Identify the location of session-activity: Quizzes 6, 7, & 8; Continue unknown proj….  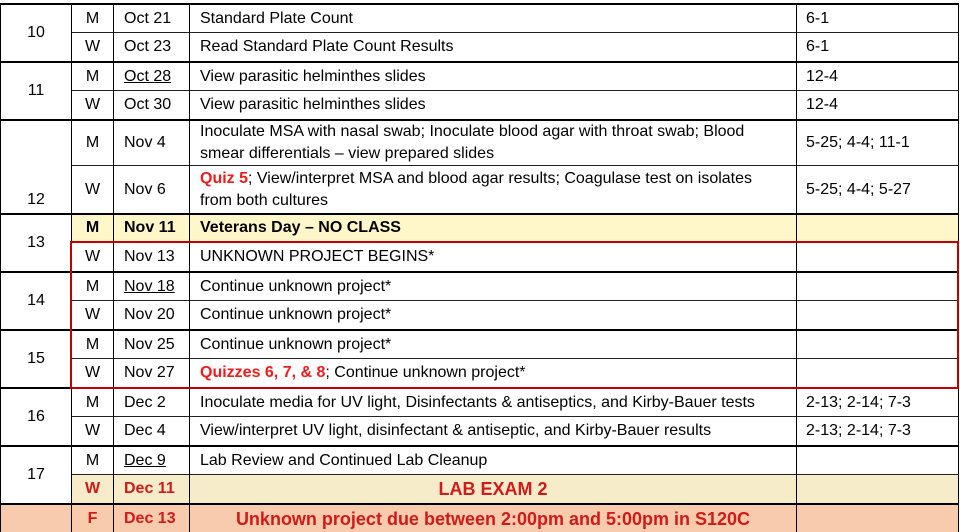
(493, 374).